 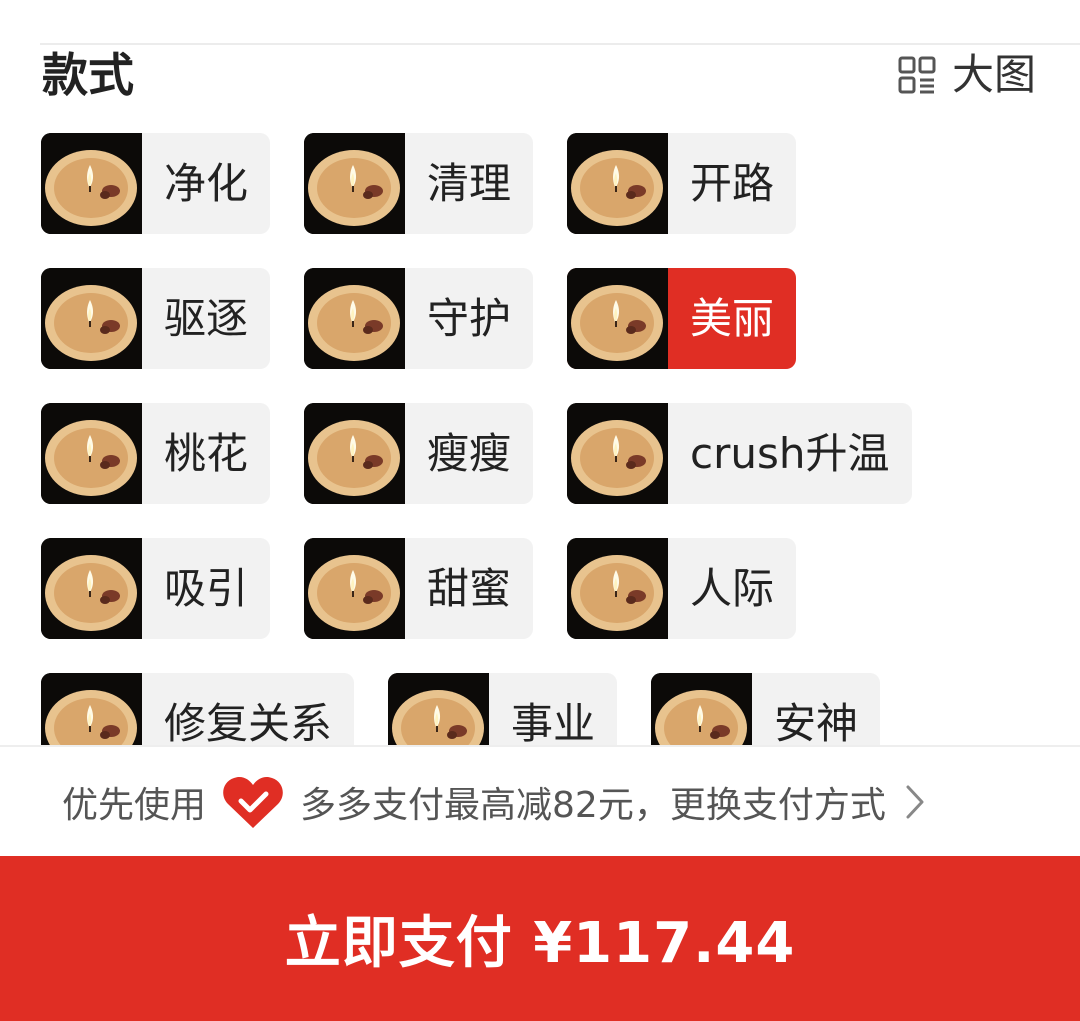 What do you see at coordinates (732, 588) in the screenshot?
I see `style-option-label: 人际` at bounding box center [732, 588].